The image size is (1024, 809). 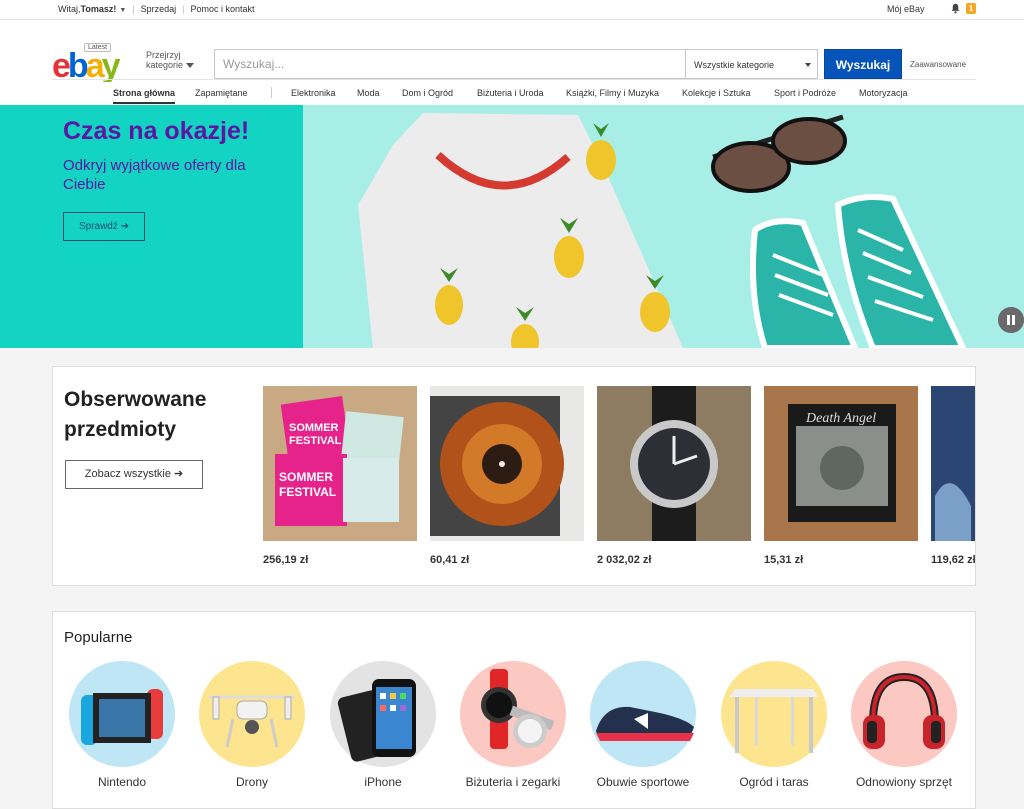 What do you see at coordinates (122, 714) in the screenshot?
I see `console-icon` at bounding box center [122, 714].